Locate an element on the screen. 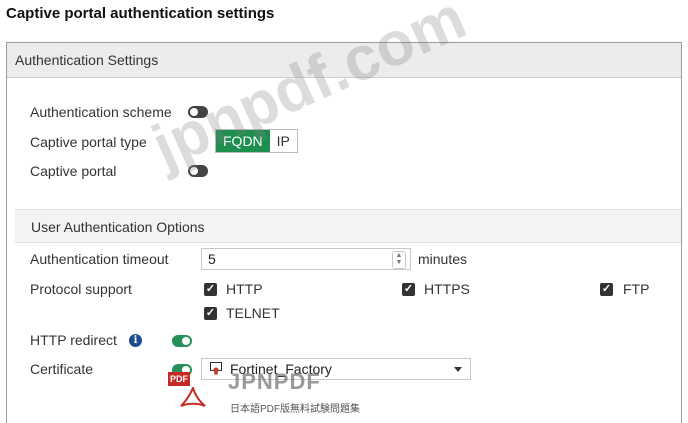  watermark-brand: JPNPDF is located at coordinates (274, 381).